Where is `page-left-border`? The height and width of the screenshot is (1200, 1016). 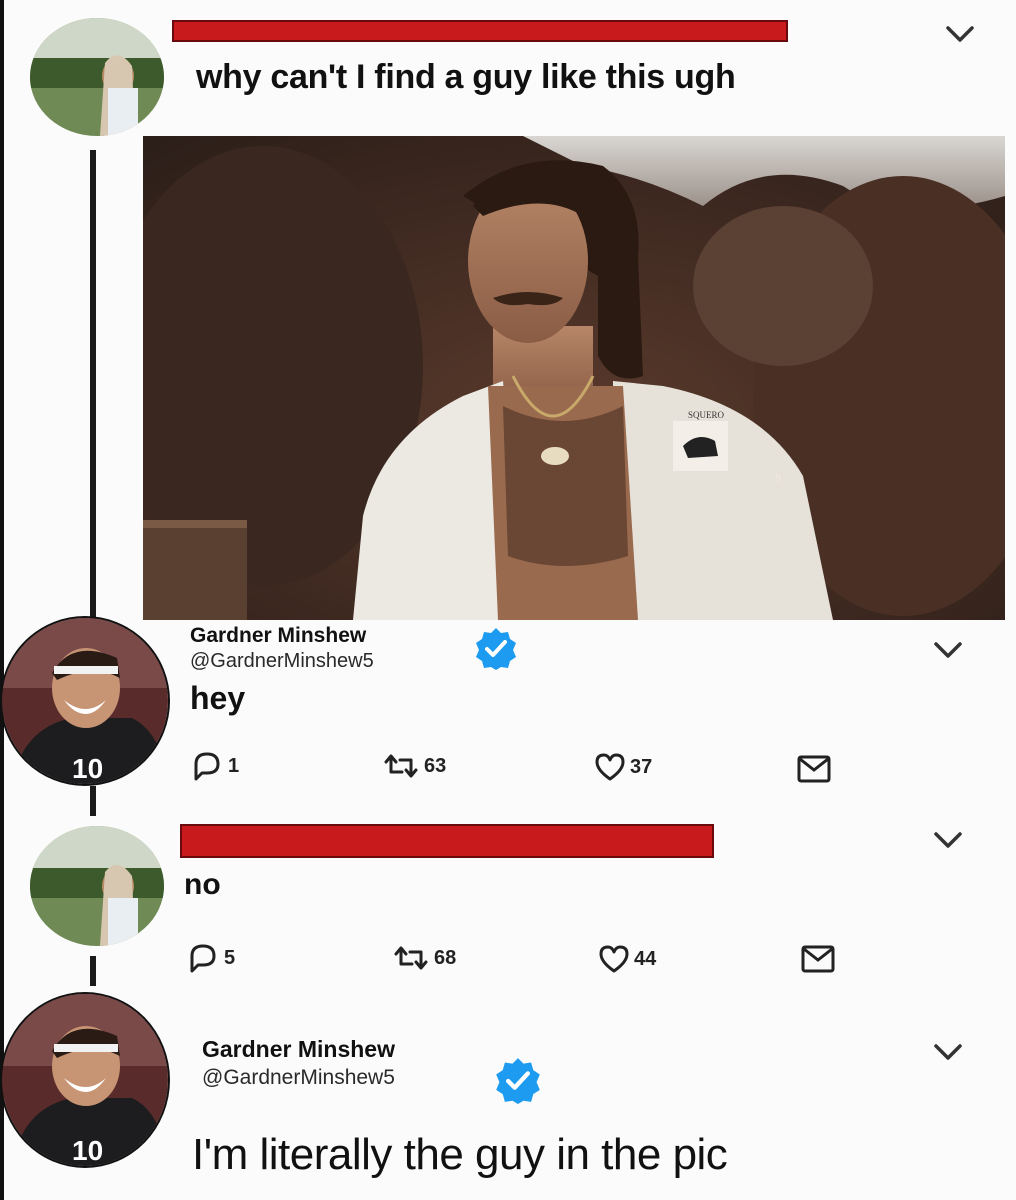
page-left-border is located at coordinates (2, 600).